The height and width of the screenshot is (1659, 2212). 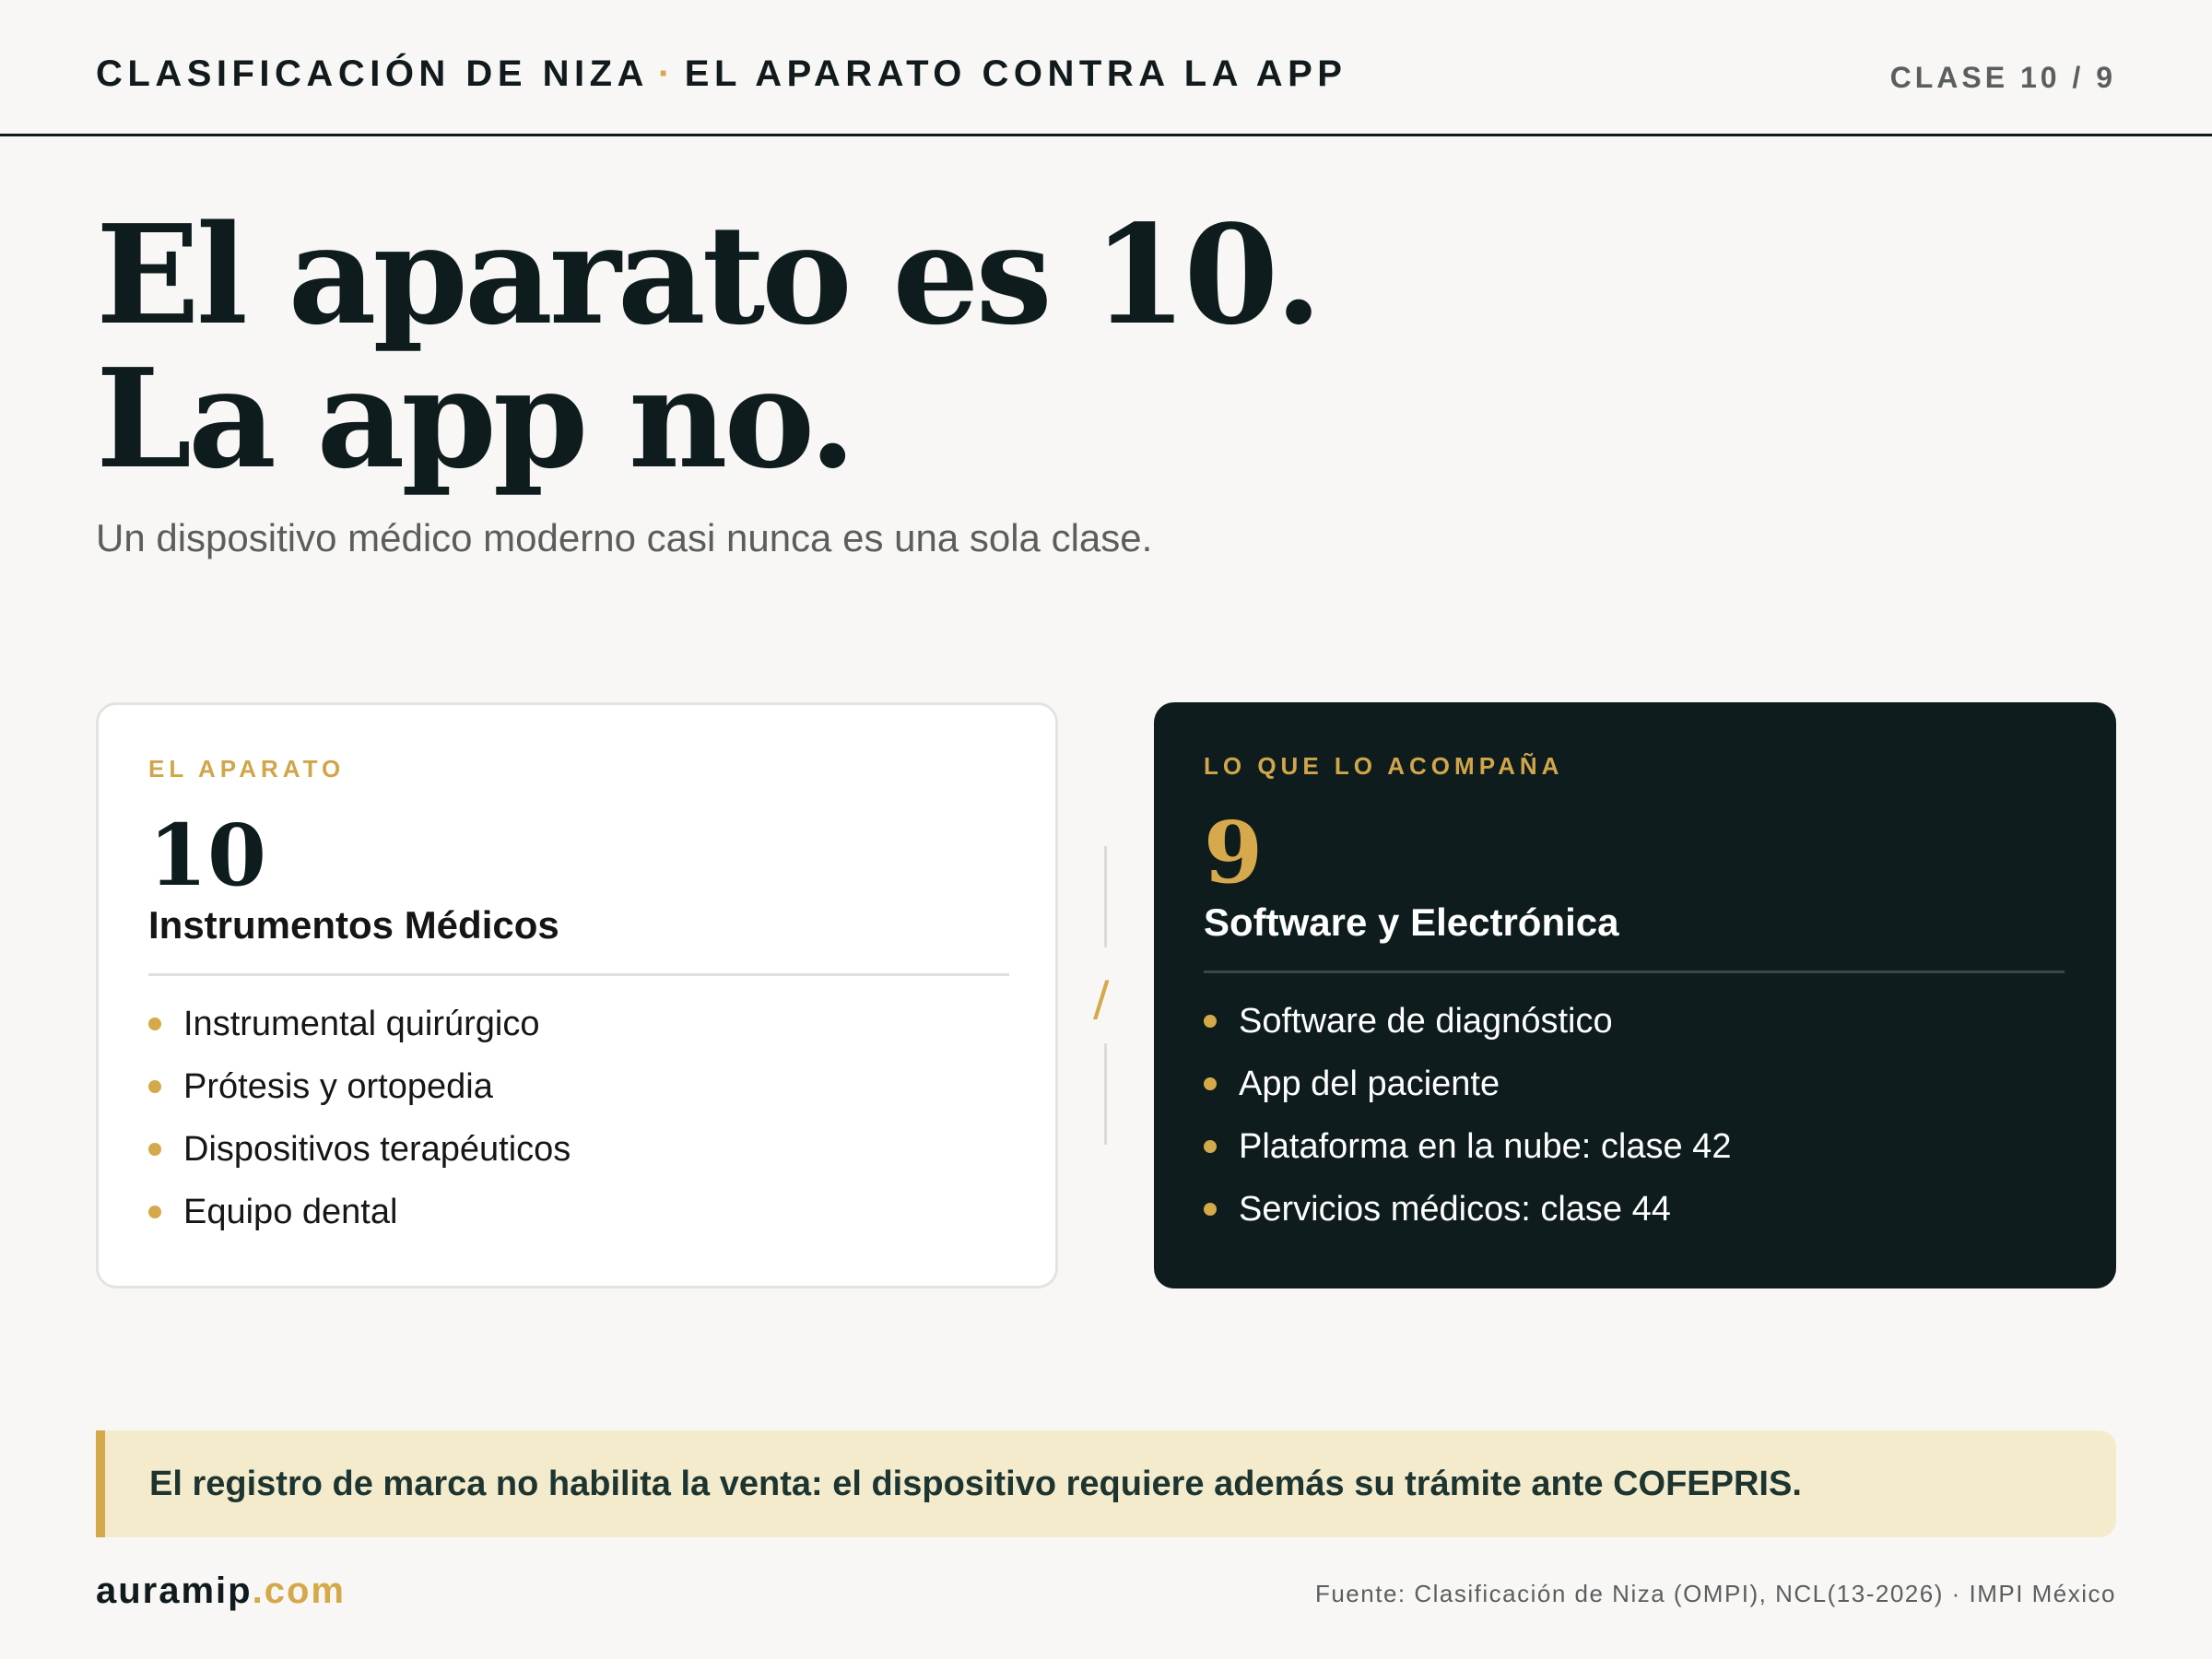 I want to click on card-companion-kicker: LO QUE LO ACOMPAÑA, so click(x=1384, y=766).